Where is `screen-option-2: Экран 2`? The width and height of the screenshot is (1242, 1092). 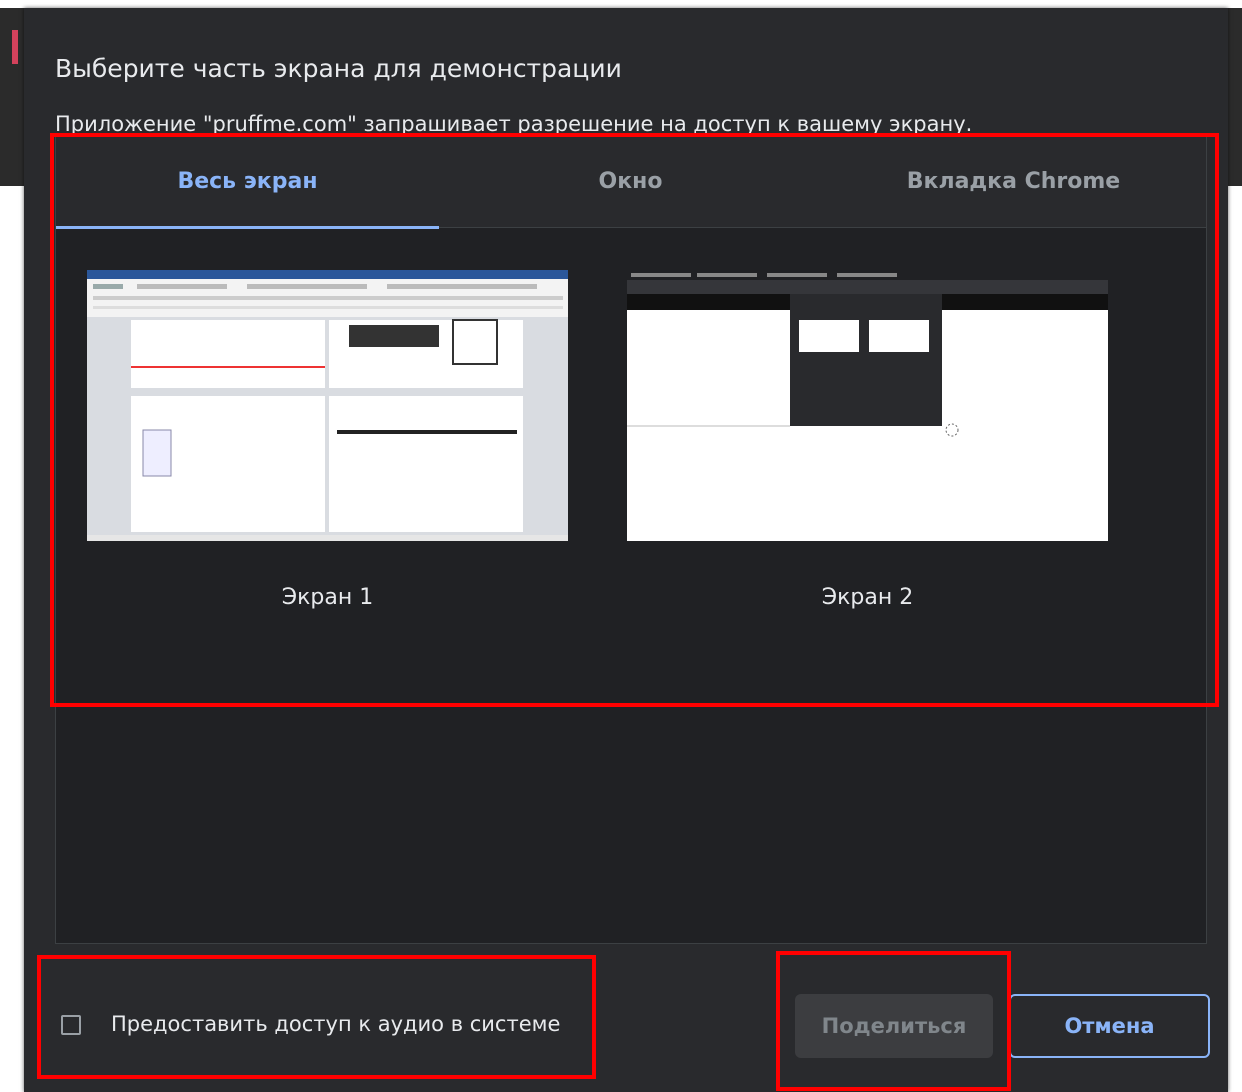 screen-option-2: Экран 2 is located at coordinates (867, 440).